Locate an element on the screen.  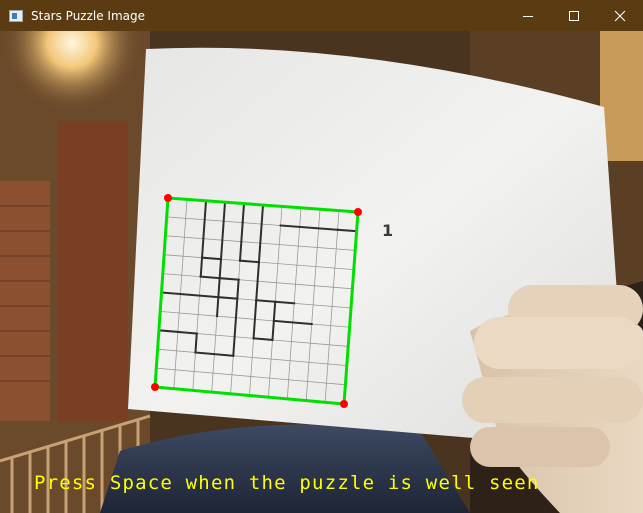
corner-marker-top-left is located at coordinates (168, 198).